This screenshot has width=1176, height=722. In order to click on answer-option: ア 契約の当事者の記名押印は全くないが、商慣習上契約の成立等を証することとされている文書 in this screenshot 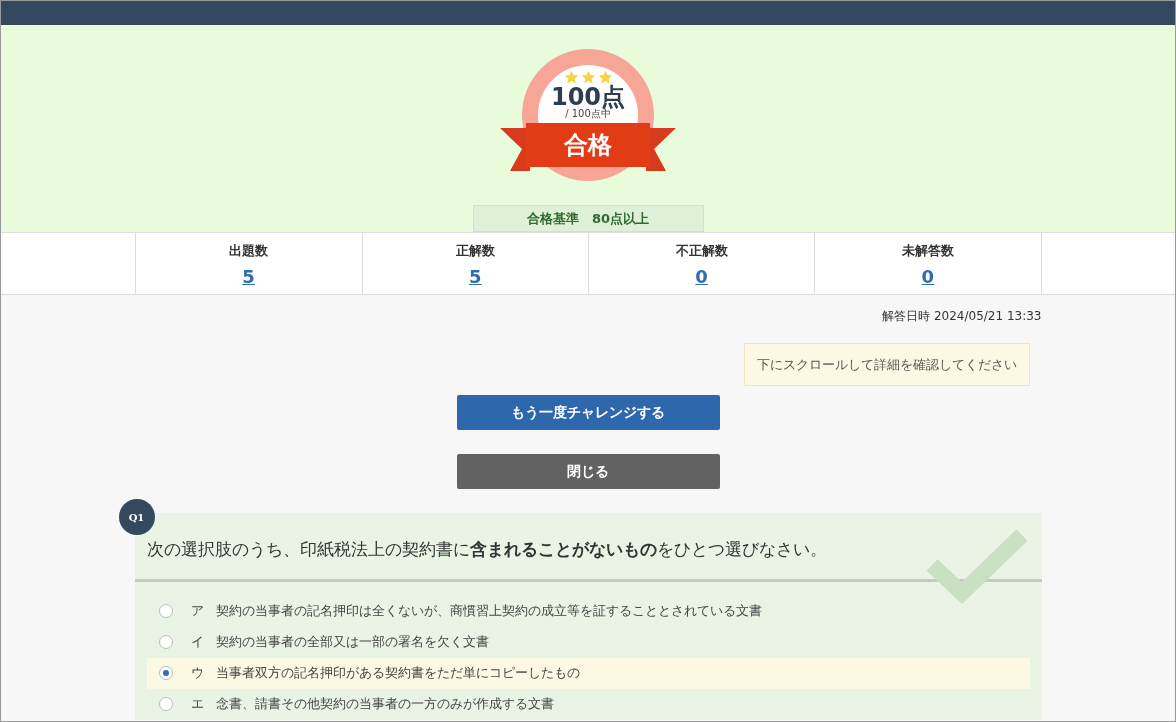, I will do `click(588, 611)`.